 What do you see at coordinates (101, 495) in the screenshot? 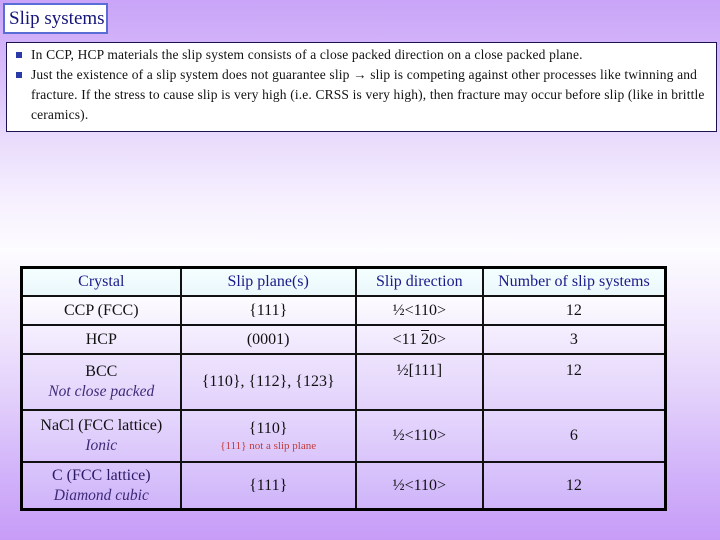
I see `crystal-note: Diamond cubic` at bounding box center [101, 495].